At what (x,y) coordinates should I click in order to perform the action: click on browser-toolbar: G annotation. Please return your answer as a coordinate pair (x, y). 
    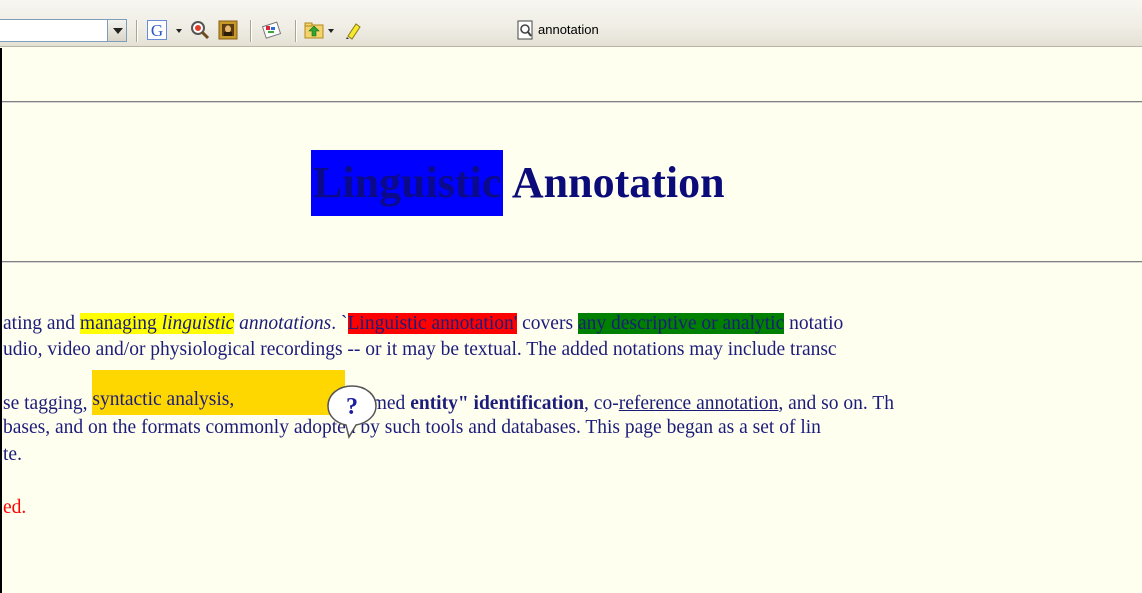
    Looking at the image, I should click on (571, 23).